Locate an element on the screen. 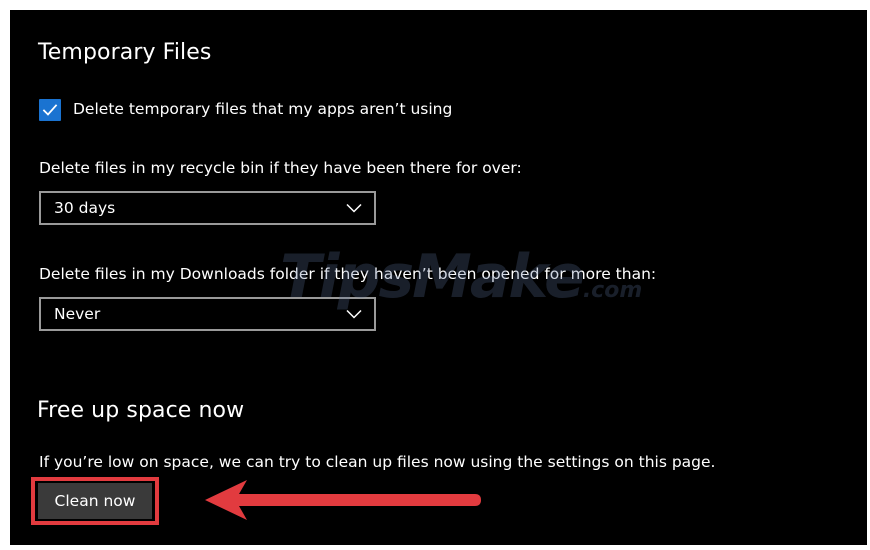  checkmark-icon is located at coordinates (50, 110).